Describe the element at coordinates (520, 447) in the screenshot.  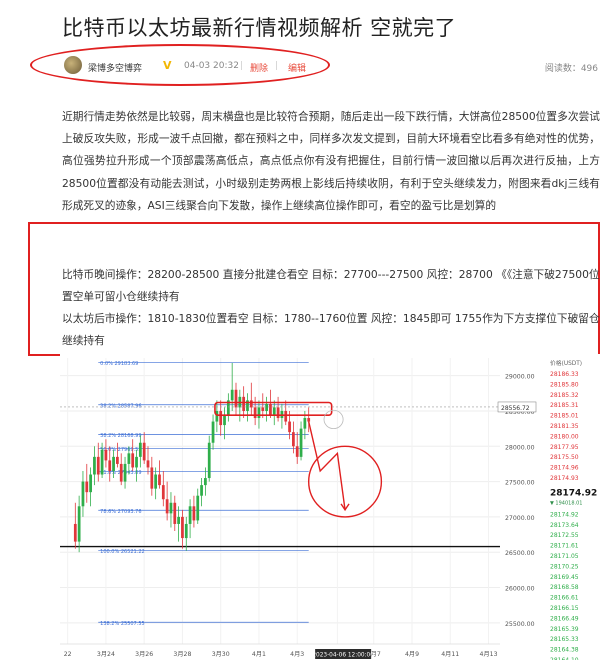
I see `y-axis-tick-label: 28000.00` at that location.